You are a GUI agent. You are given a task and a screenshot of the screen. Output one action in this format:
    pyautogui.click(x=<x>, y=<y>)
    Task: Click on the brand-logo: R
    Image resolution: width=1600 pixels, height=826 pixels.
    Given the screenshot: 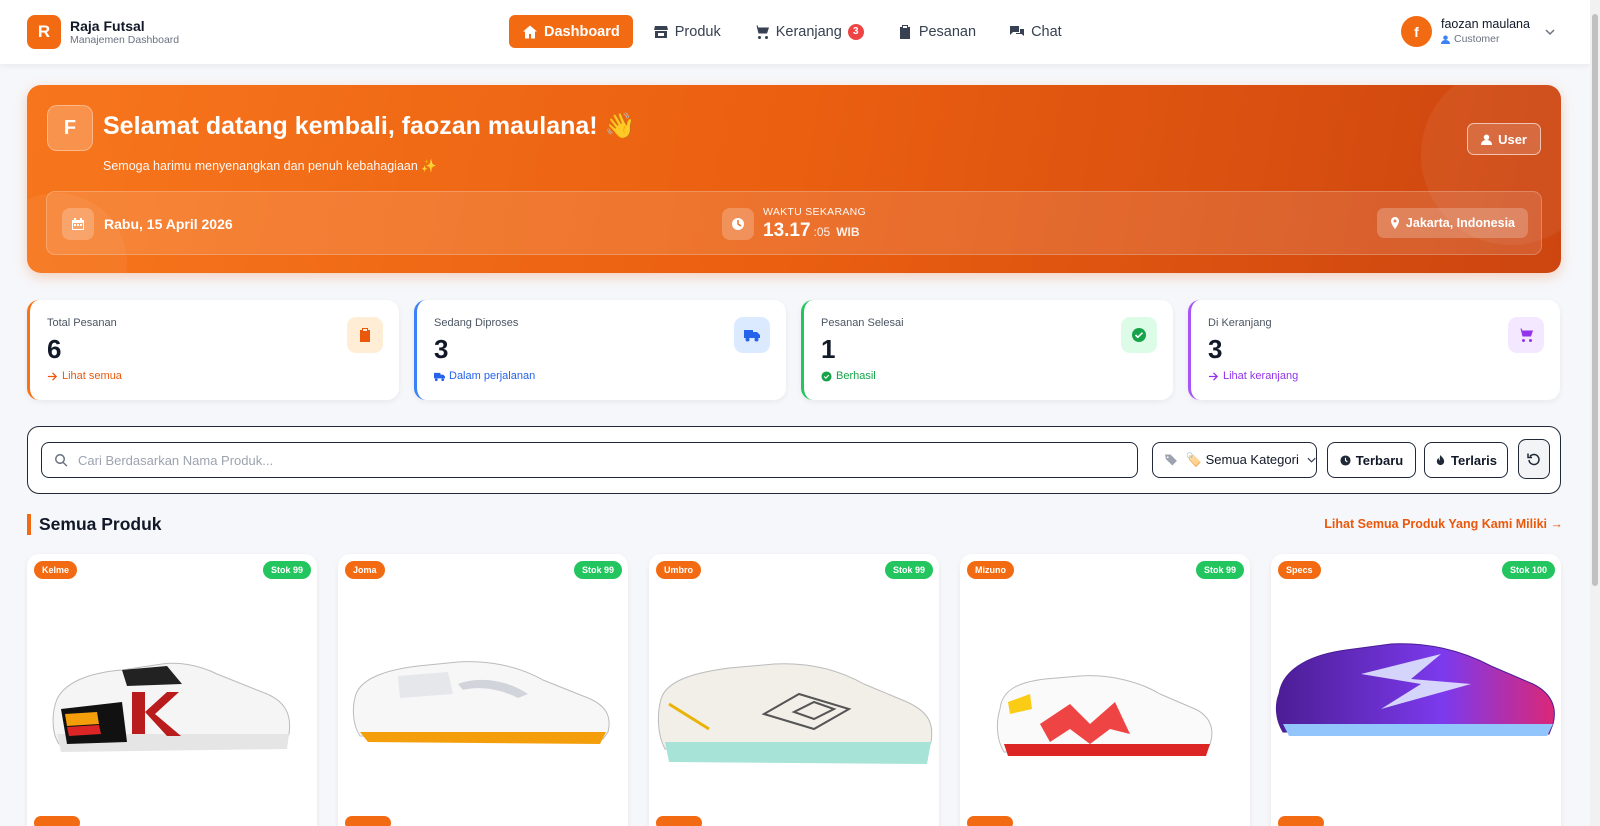 What is the action you would take?
    pyautogui.click(x=44, y=32)
    